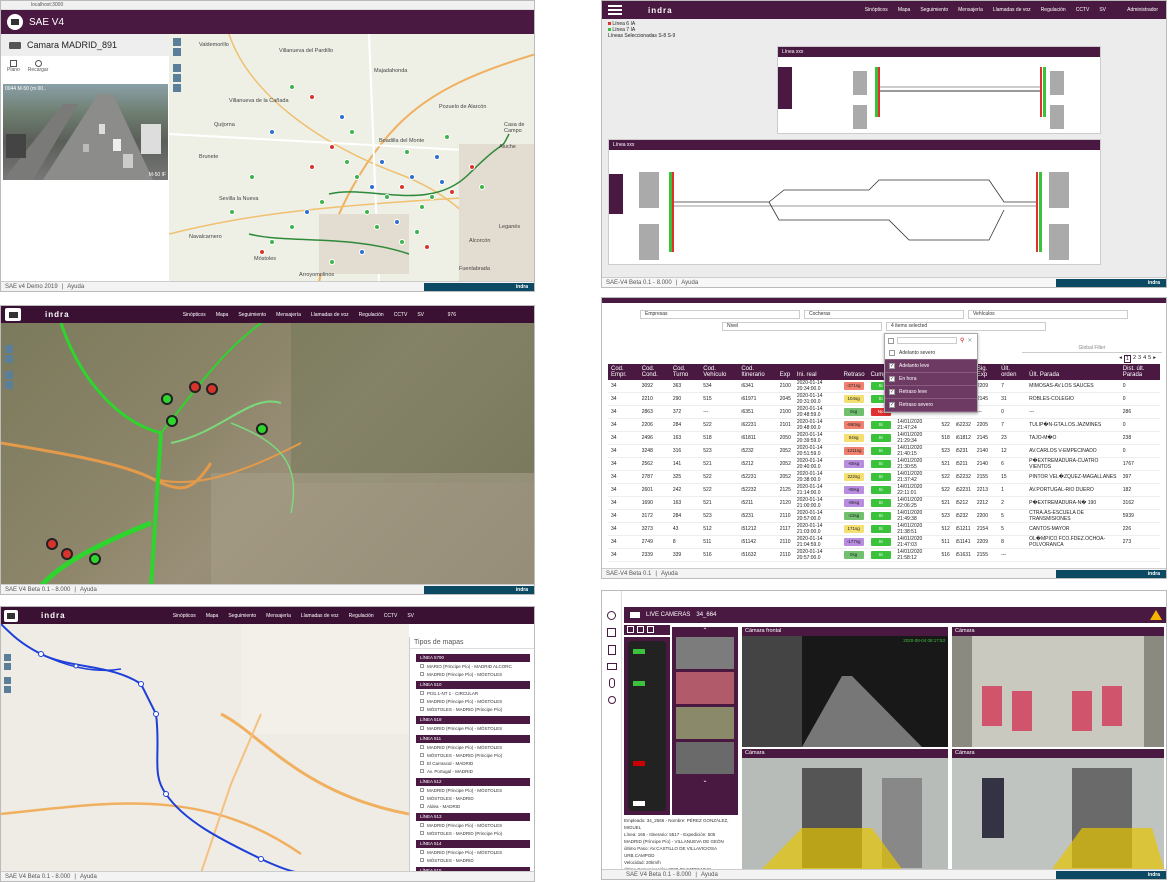 The width and height of the screenshot is (1169, 882). Describe the element at coordinates (88, 590) in the screenshot. I see `help-link: Ayuda` at that location.